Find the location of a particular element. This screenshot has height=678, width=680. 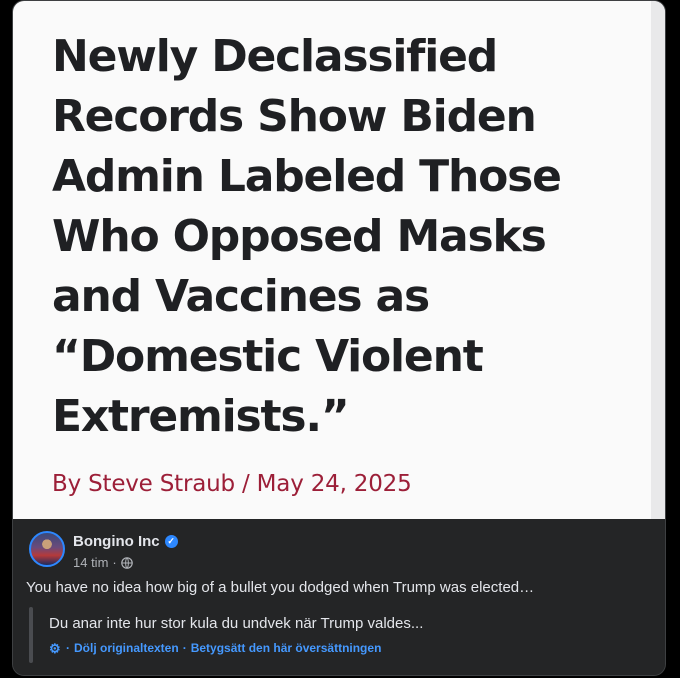

globe-icon is located at coordinates (126, 562).